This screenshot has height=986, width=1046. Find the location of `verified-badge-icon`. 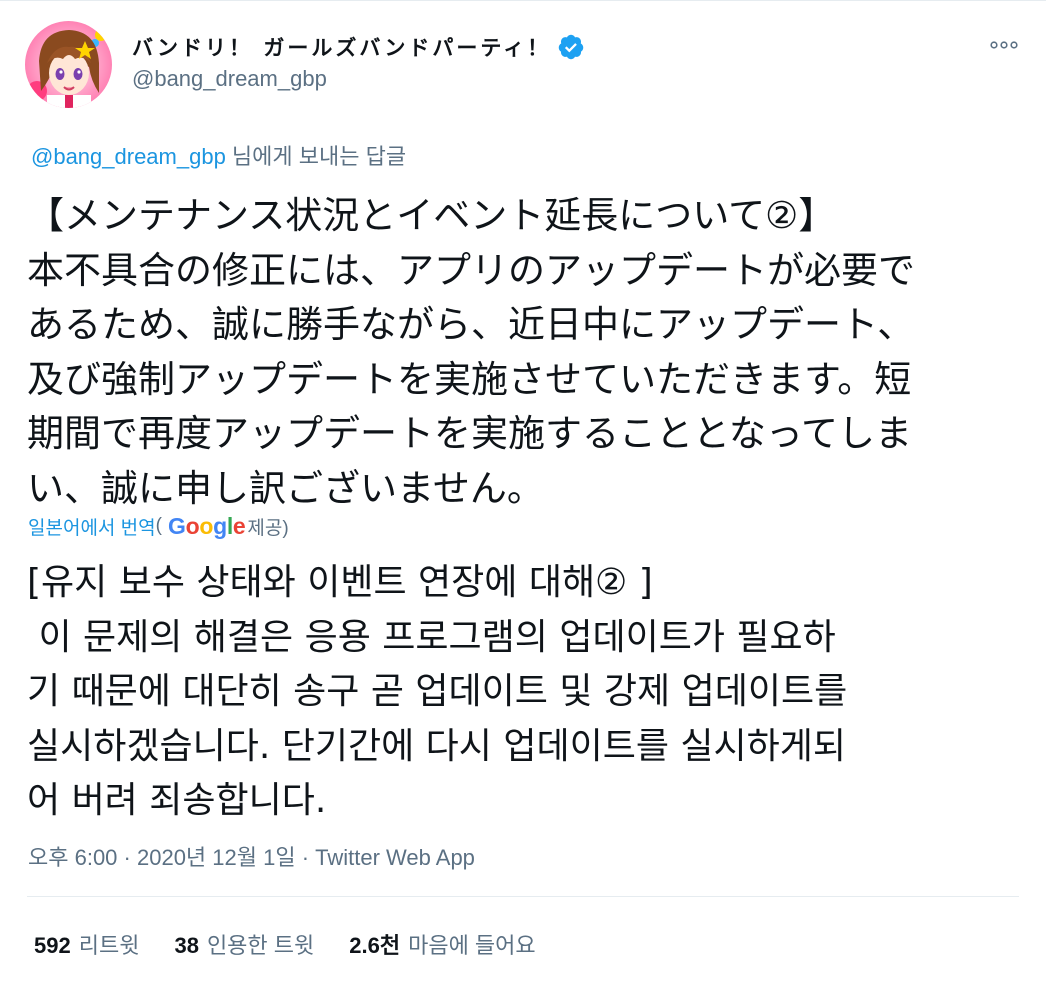

verified-badge-icon is located at coordinates (571, 47).